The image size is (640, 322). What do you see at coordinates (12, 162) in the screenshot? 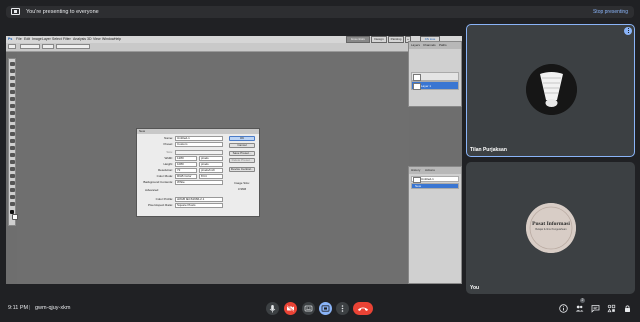
I see `pen-tool-icon` at bounding box center [12, 162].